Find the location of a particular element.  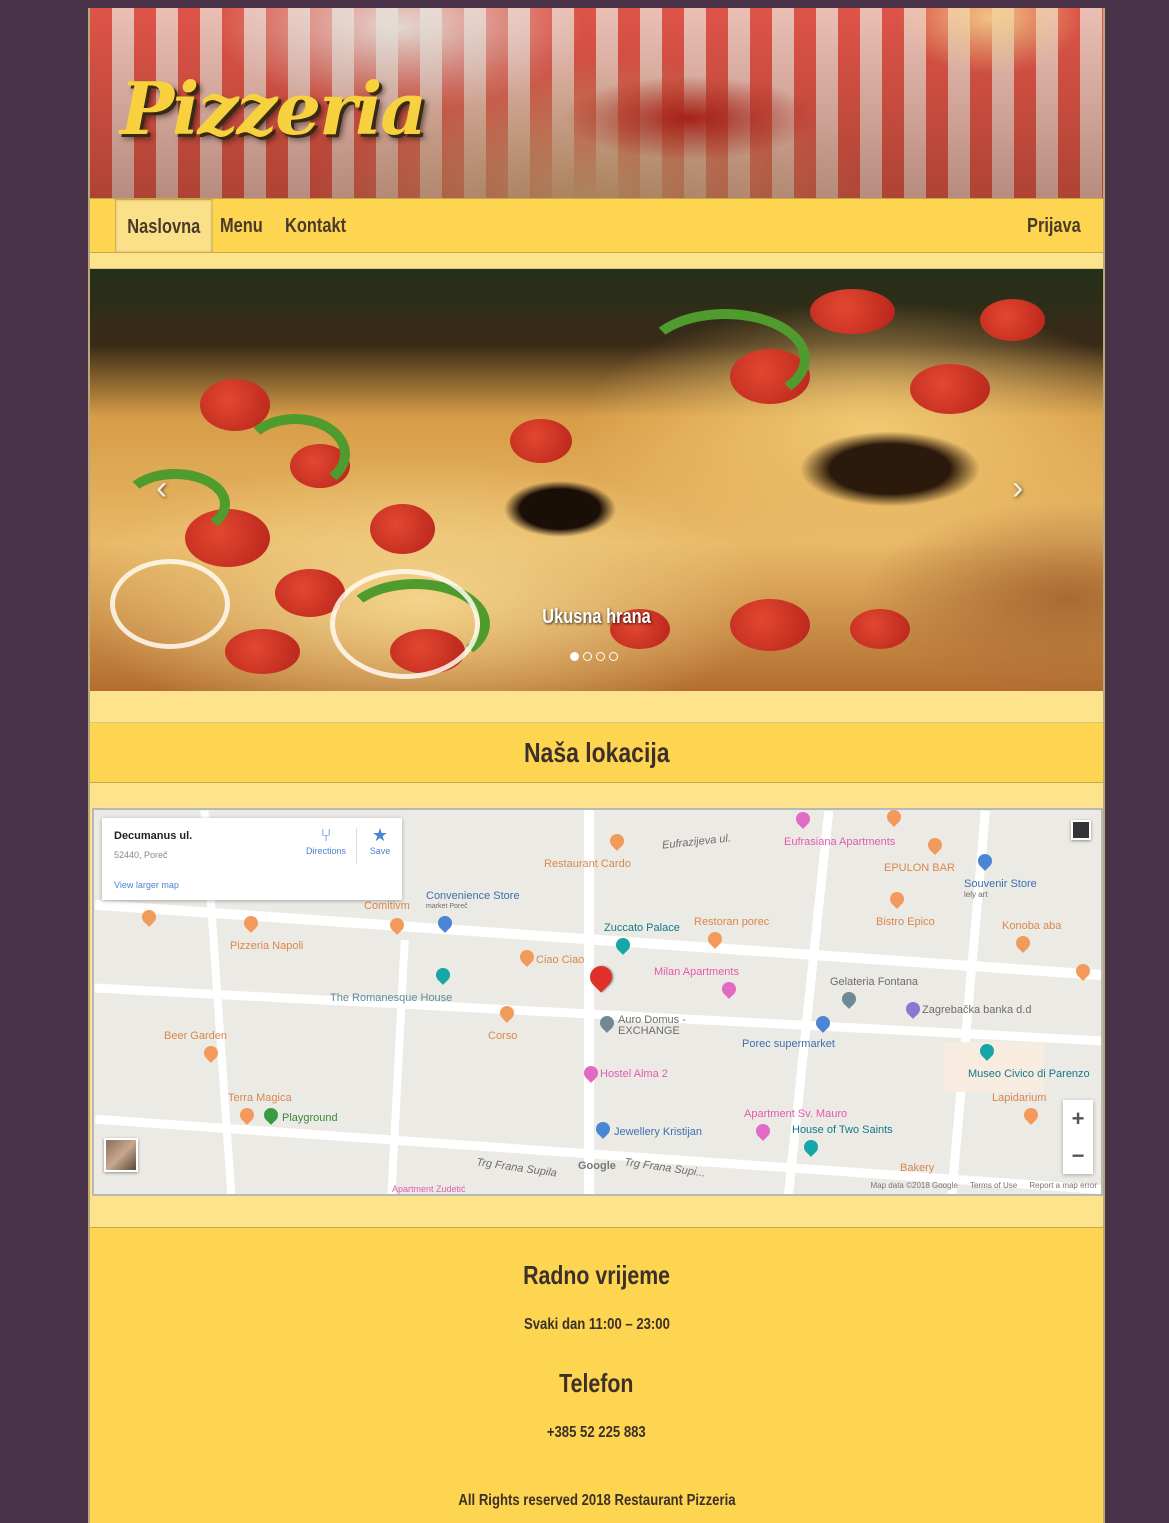

nav-item-naslovna: Naslovna is located at coordinates (164, 226).